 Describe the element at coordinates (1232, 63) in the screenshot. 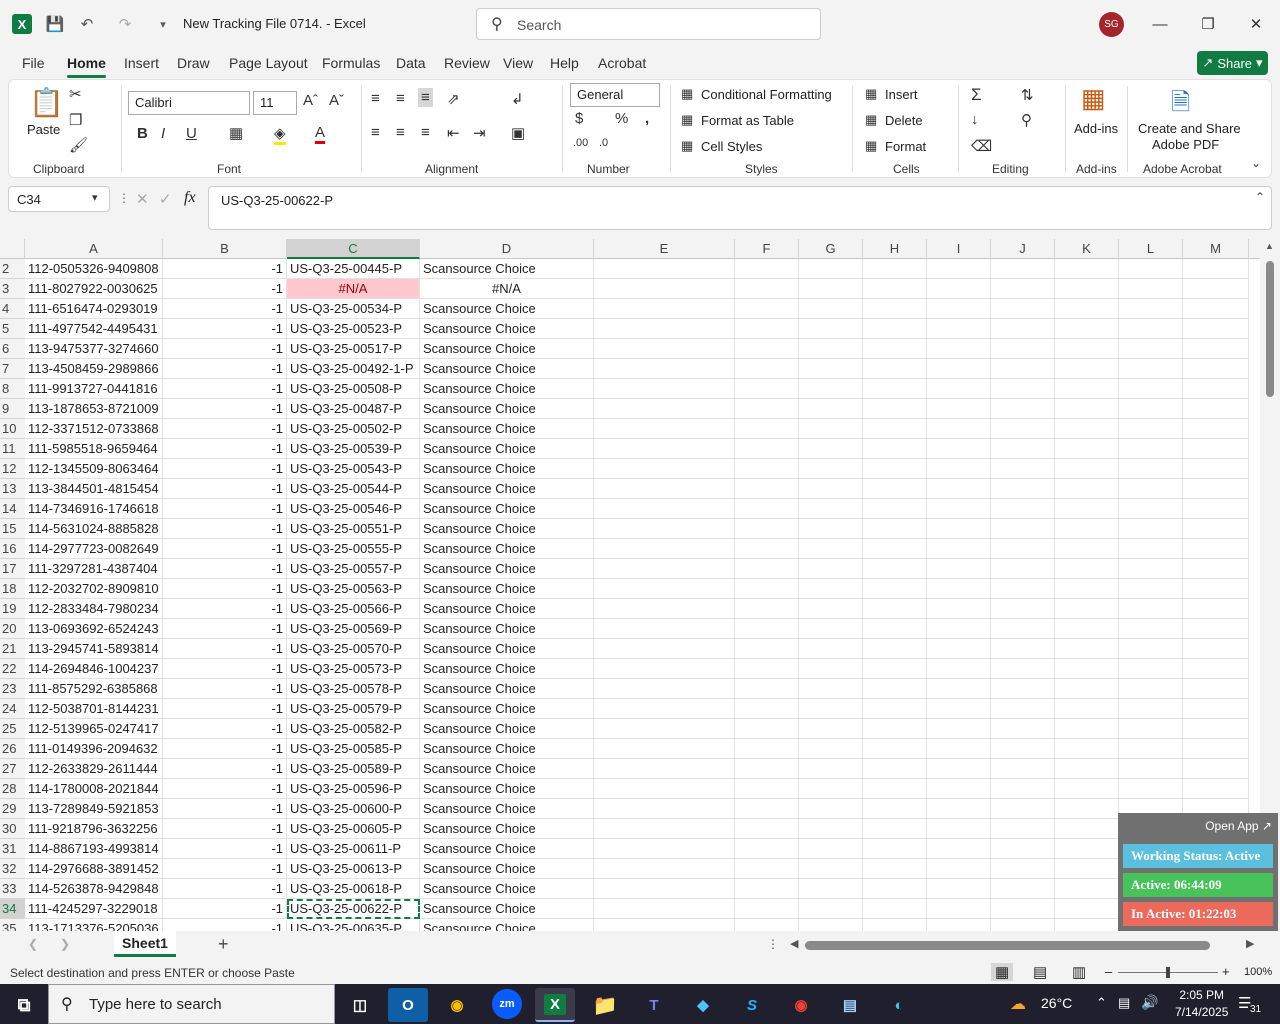

I see `share-button: ↗ Share ▾` at that location.